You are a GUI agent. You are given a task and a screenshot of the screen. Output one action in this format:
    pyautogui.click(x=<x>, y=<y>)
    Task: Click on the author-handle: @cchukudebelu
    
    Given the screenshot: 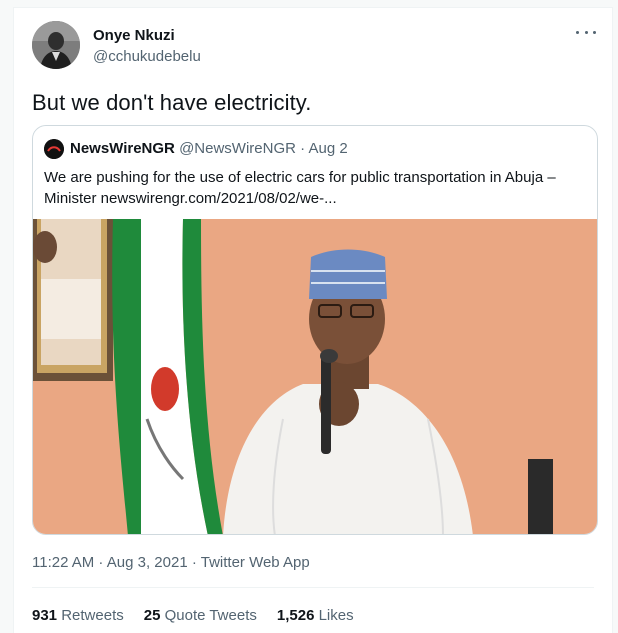 What is the action you would take?
    pyautogui.click(x=147, y=56)
    